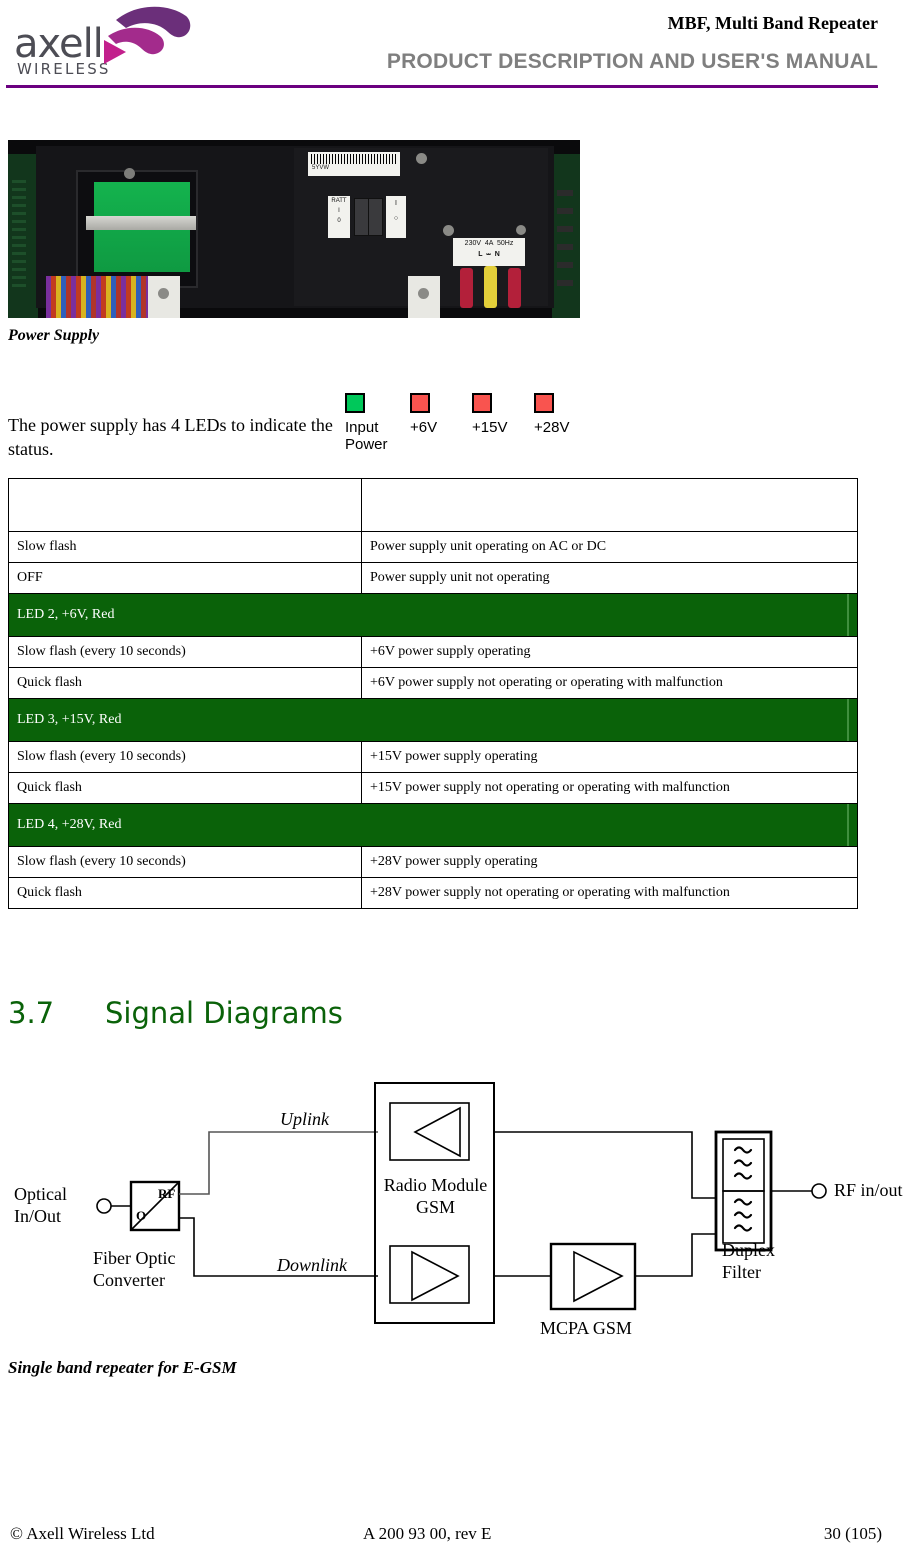 The width and height of the screenshot is (906, 1561). What do you see at coordinates (141, 223) in the screenshot?
I see `photo-metal-clamp` at bounding box center [141, 223].